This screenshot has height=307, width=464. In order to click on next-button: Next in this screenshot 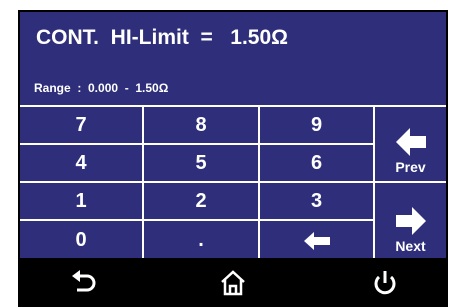, I will do `click(410, 221)`.